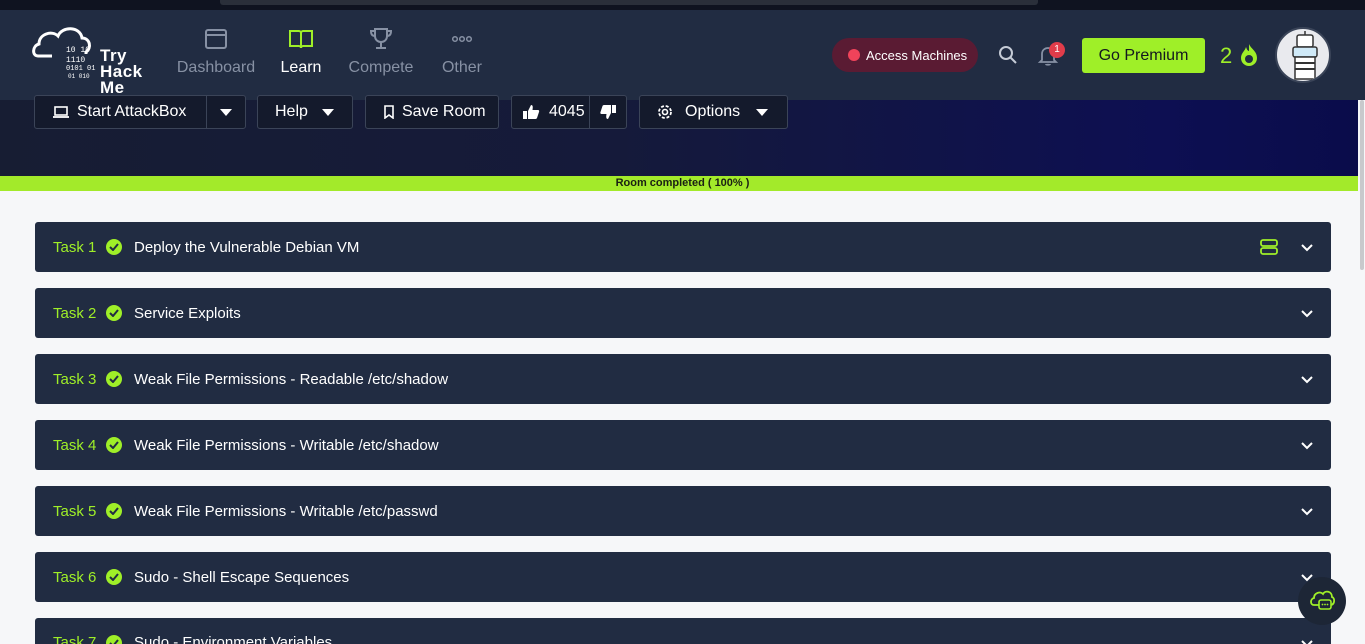  Describe the element at coordinates (381, 38) in the screenshot. I see `trophy-icon` at that location.